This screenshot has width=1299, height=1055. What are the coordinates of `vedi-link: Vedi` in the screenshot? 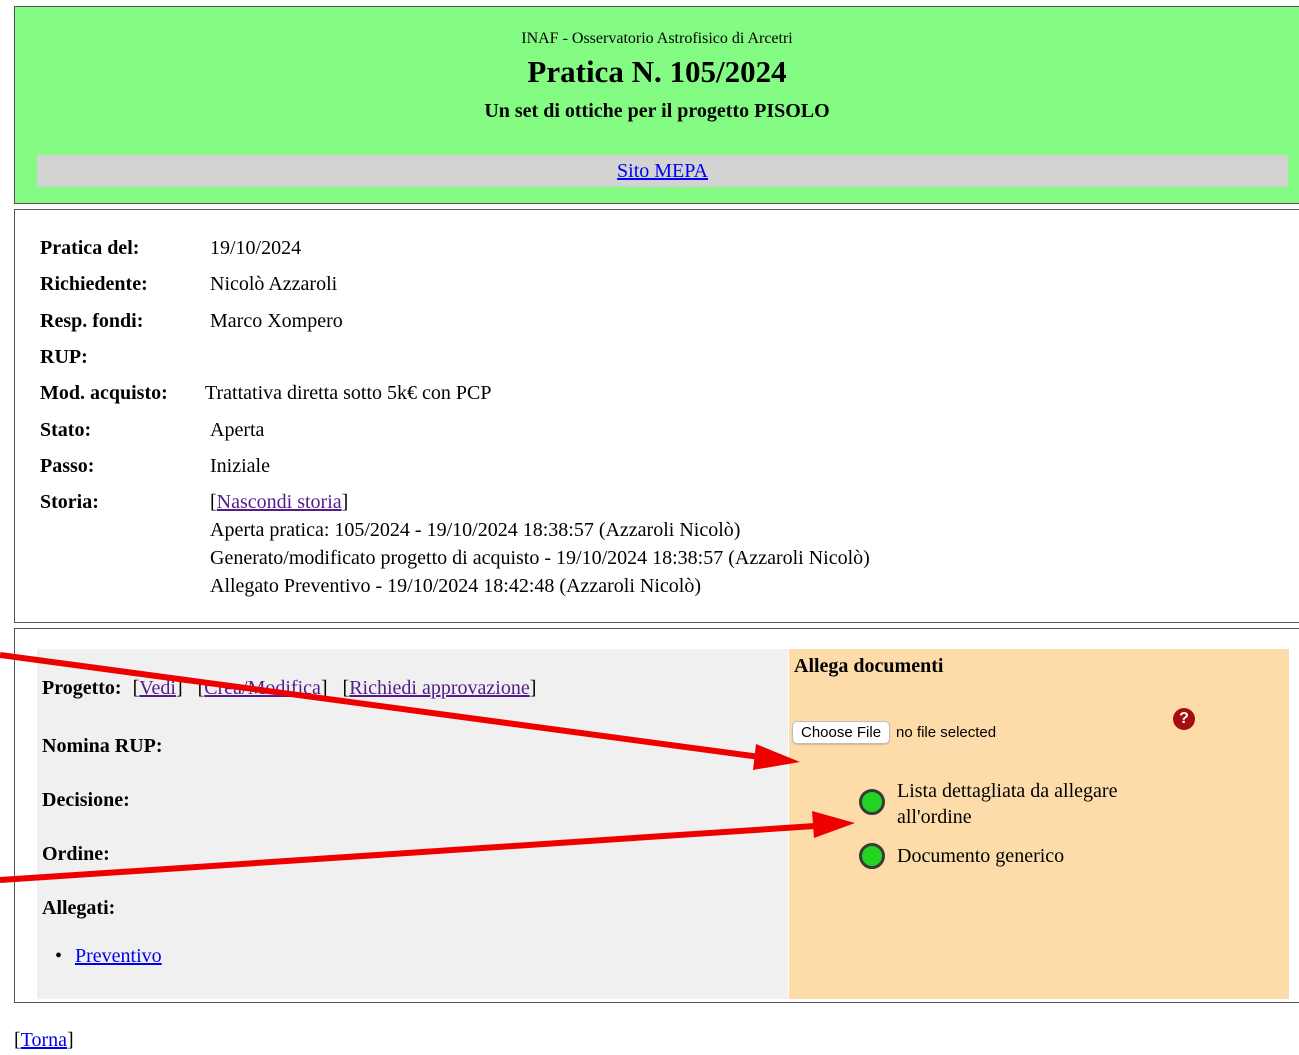 It's located at (157, 688).